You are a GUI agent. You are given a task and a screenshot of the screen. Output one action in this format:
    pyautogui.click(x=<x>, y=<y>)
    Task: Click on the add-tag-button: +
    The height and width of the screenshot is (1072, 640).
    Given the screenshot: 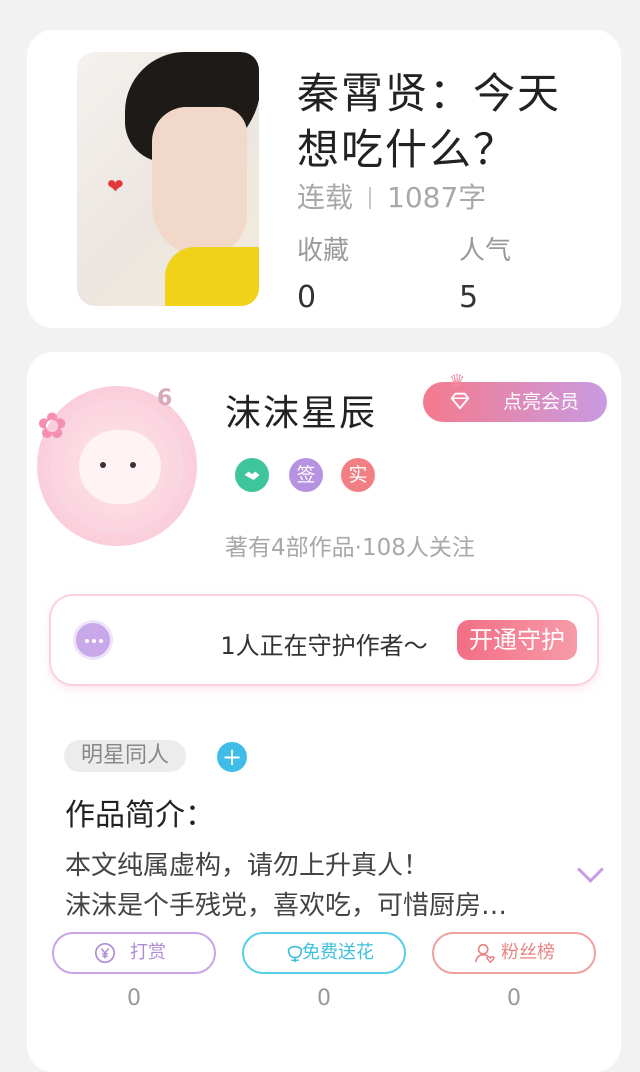 What is the action you would take?
    pyautogui.click(x=232, y=757)
    